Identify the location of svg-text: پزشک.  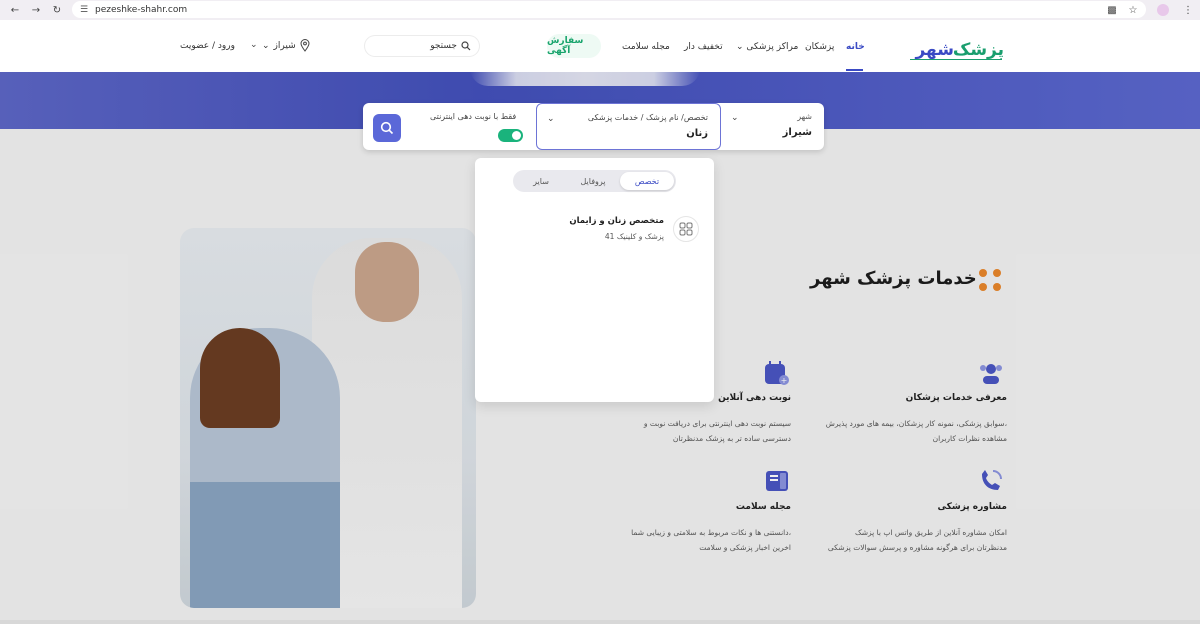
(978, 50).